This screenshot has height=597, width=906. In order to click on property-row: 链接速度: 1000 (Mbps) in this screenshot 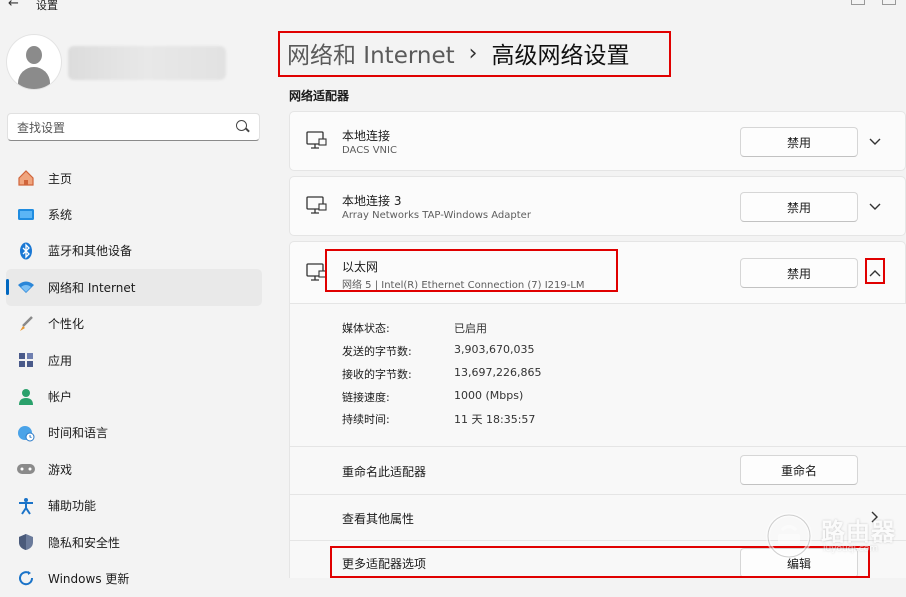, I will do `click(432, 397)`.